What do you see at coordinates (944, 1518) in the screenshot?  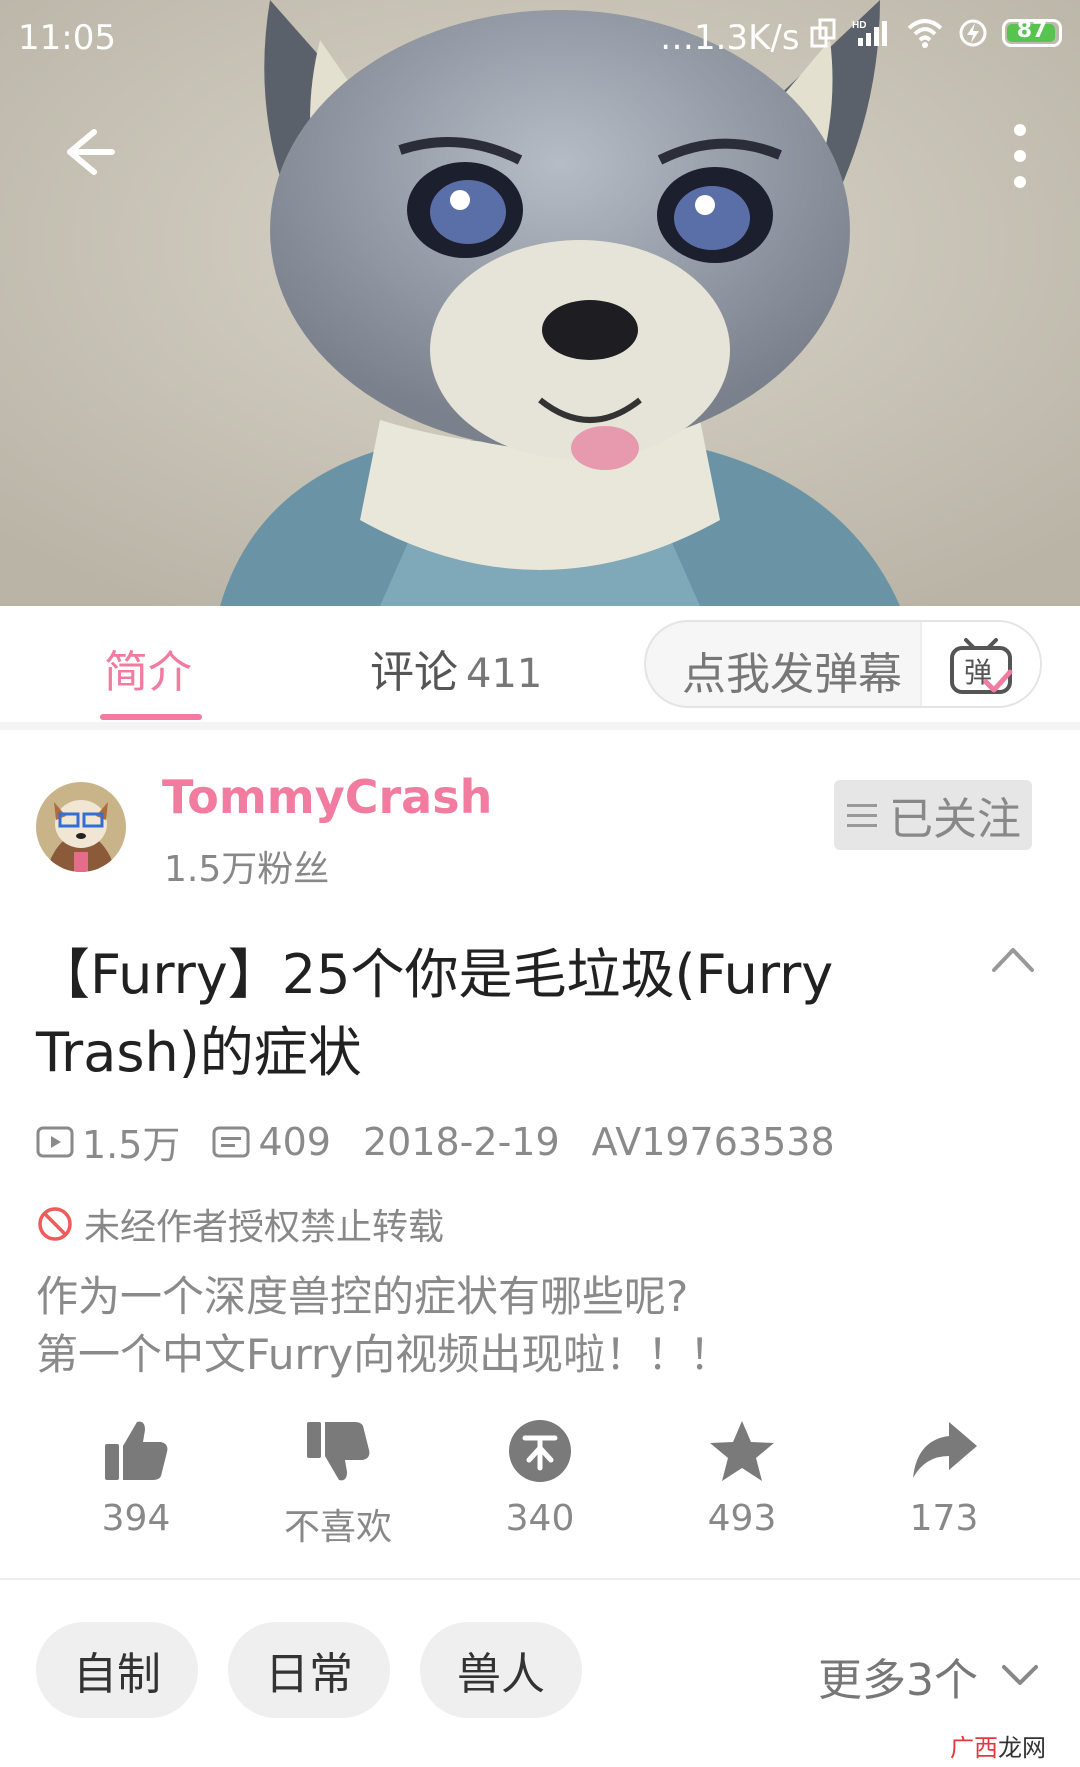 I see `share-count: 173` at bounding box center [944, 1518].